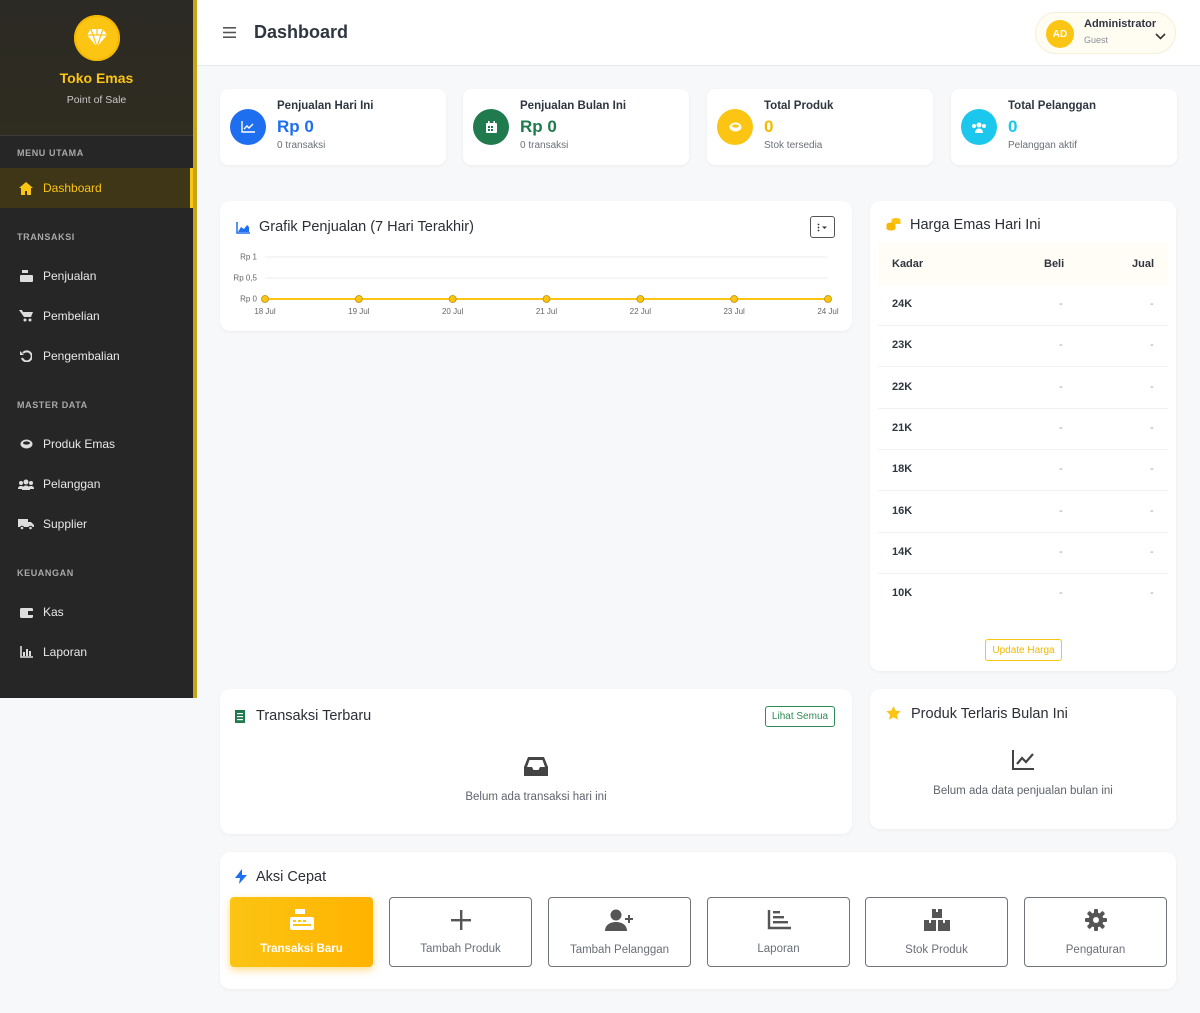  I want to click on chart-line-icon, so click(1023, 762).